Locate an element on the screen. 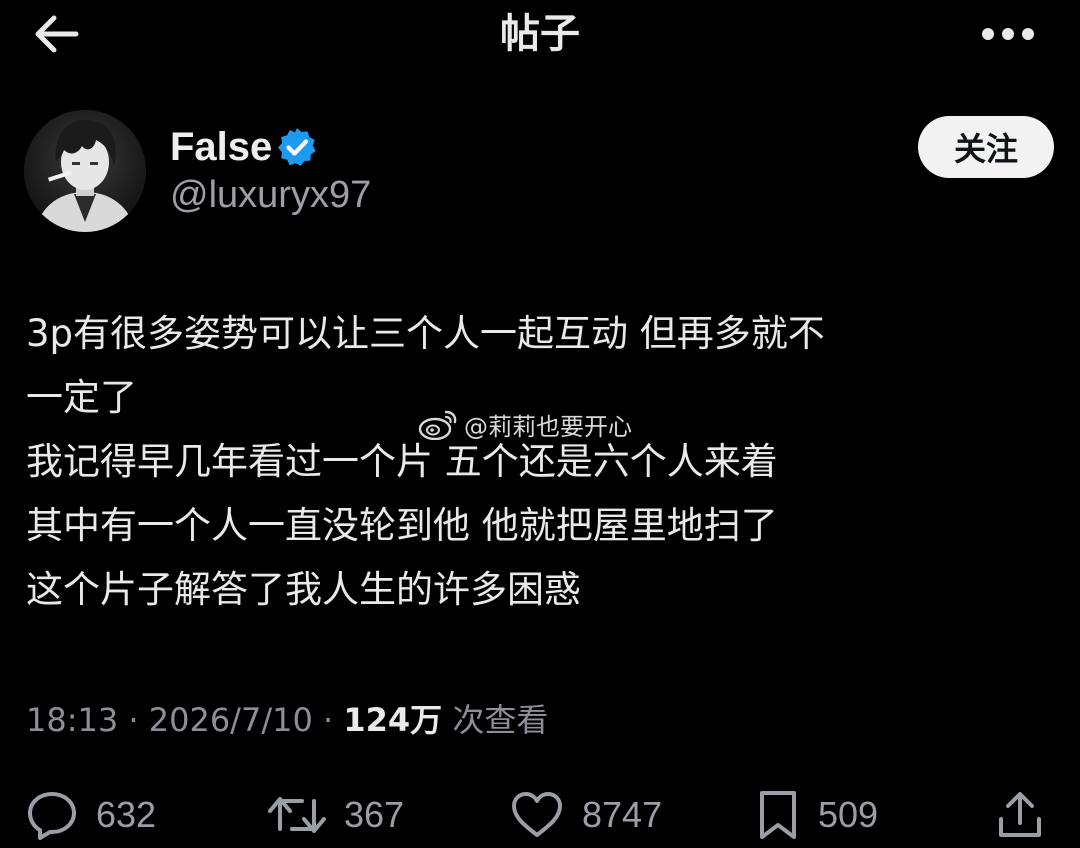 The height and width of the screenshot is (848, 1080). bookmark-icon is located at coordinates (778, 815).